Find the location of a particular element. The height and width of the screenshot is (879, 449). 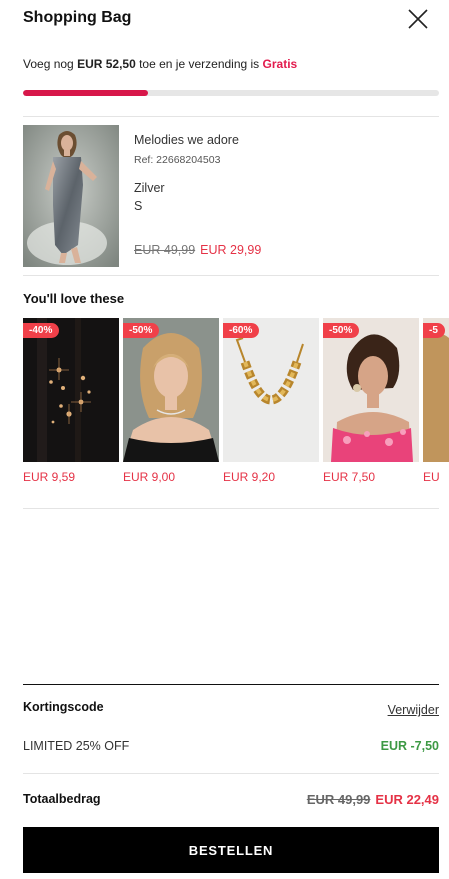

product-ref: Ref: 22668204503 is located at coordinates (177, 160).